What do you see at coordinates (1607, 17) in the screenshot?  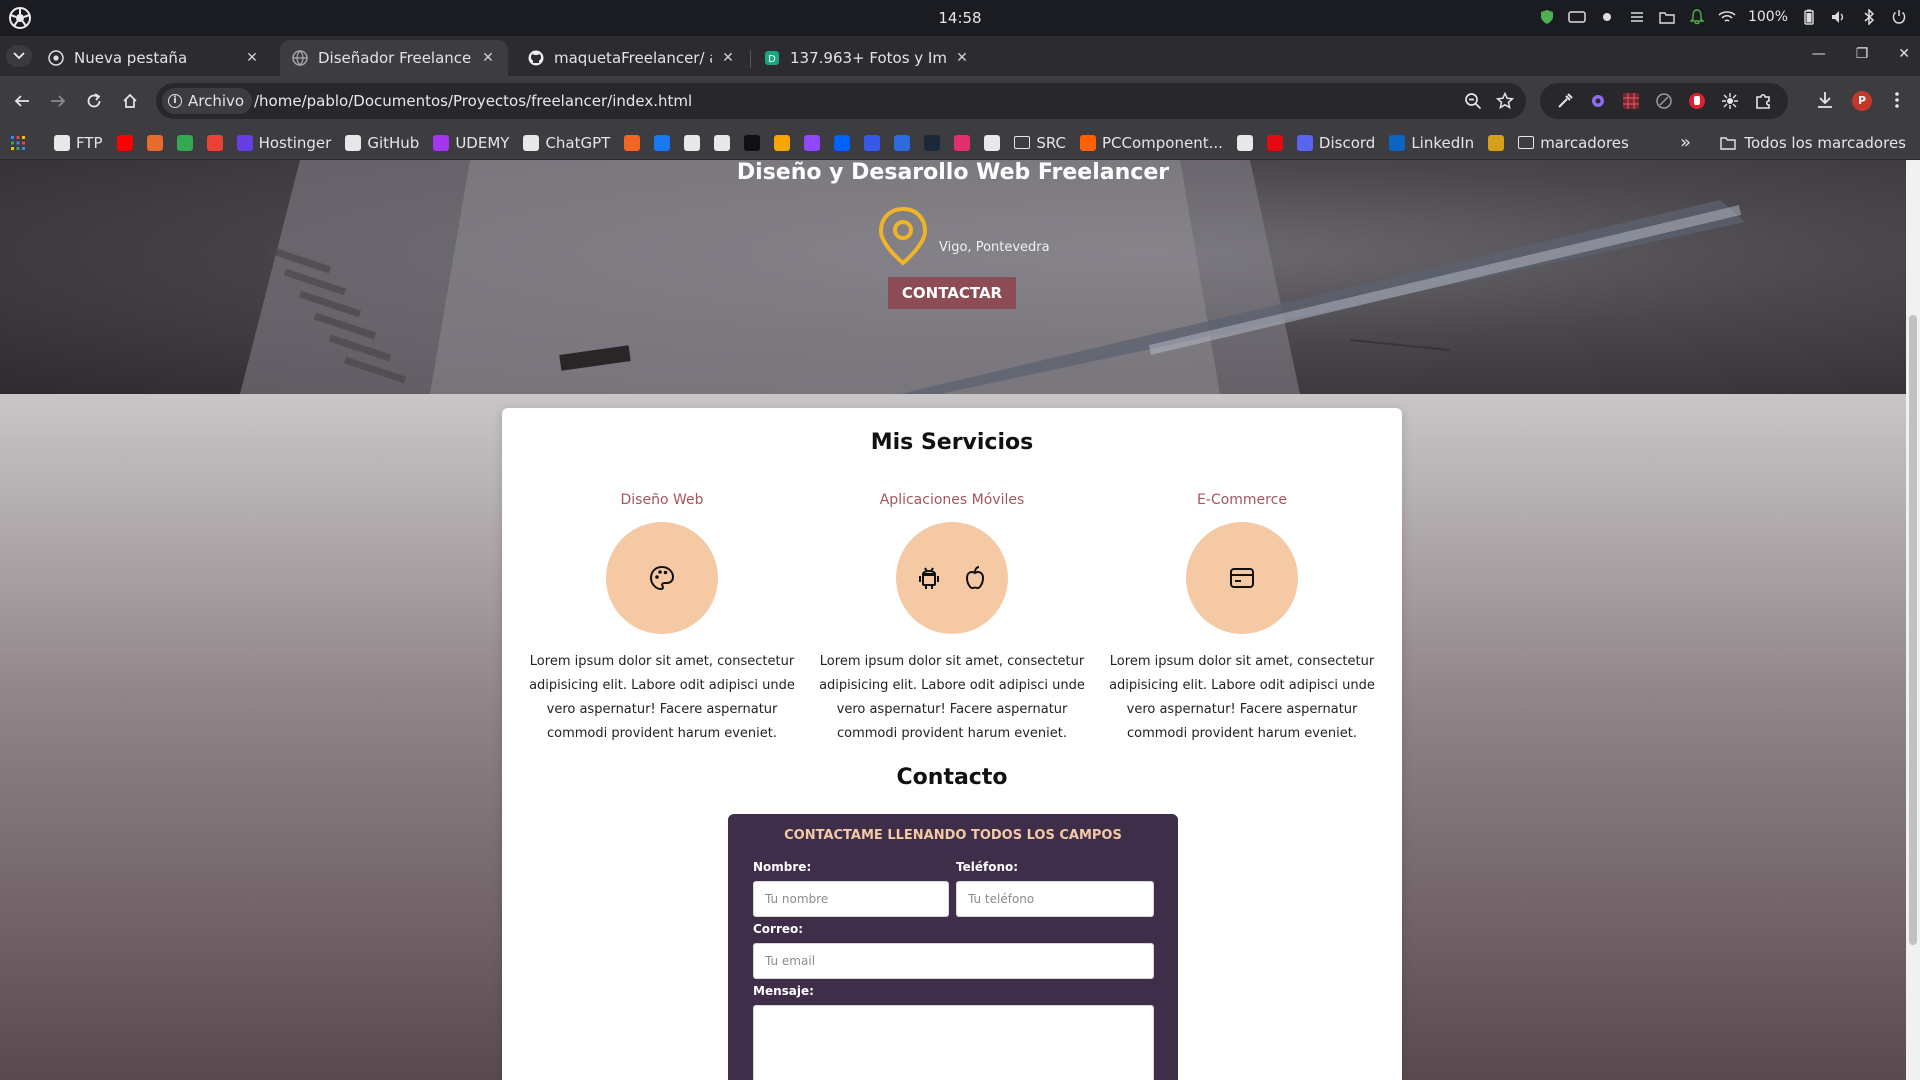 I see `record-dot-icon` at bounding box center [1607, 17].